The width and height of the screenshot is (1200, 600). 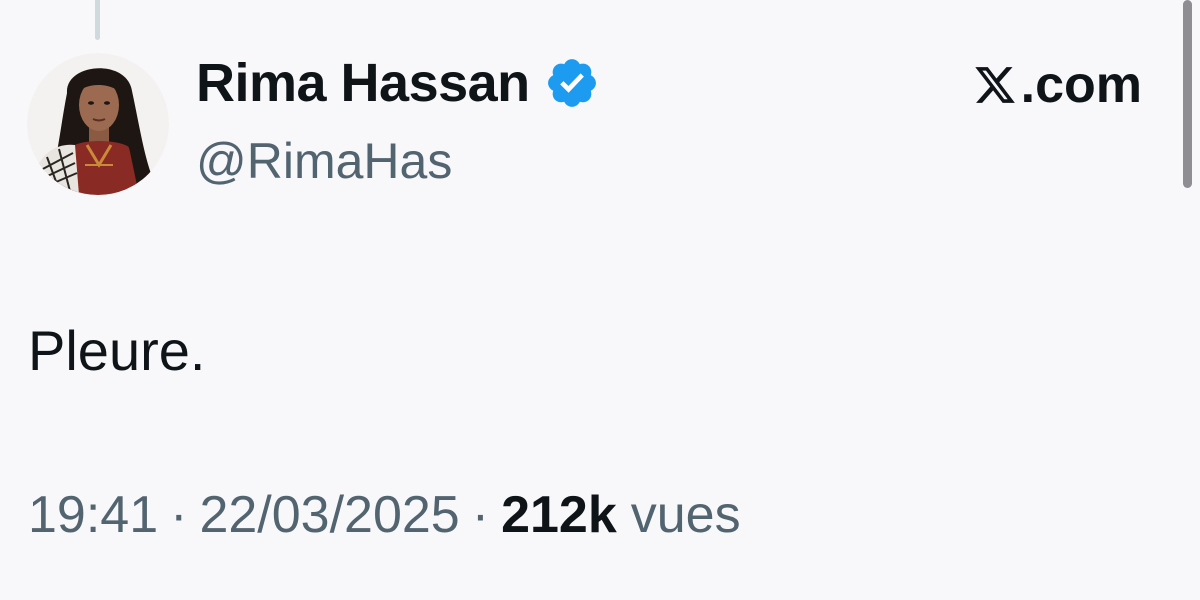 I want to click on x-com-link: .com, so click(x=1057, y=85).